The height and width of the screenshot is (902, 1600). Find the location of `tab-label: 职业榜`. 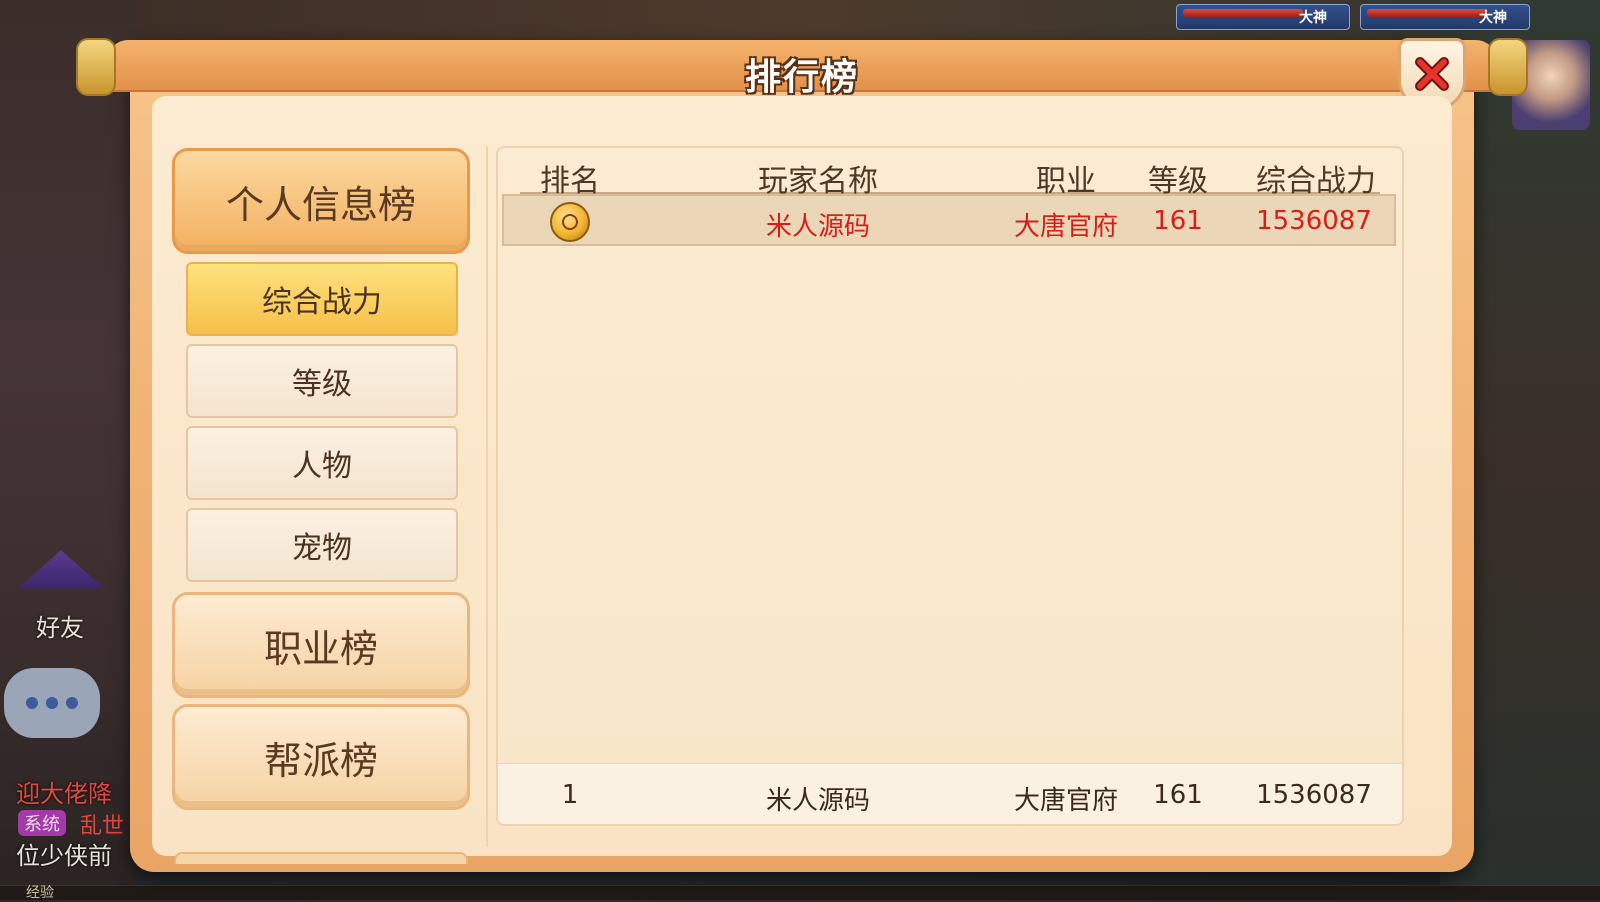

tab-label: 职业榜 is located at coordinates (320, 648).